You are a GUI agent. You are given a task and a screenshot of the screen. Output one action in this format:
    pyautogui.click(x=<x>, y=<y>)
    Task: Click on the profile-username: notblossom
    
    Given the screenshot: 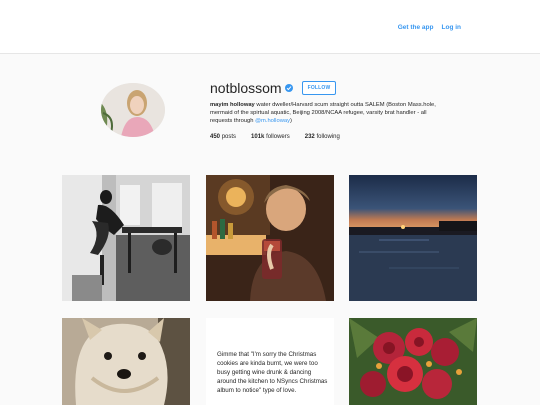 What is the action you would take?
    pyautogui.click(x=246, y=88)
    